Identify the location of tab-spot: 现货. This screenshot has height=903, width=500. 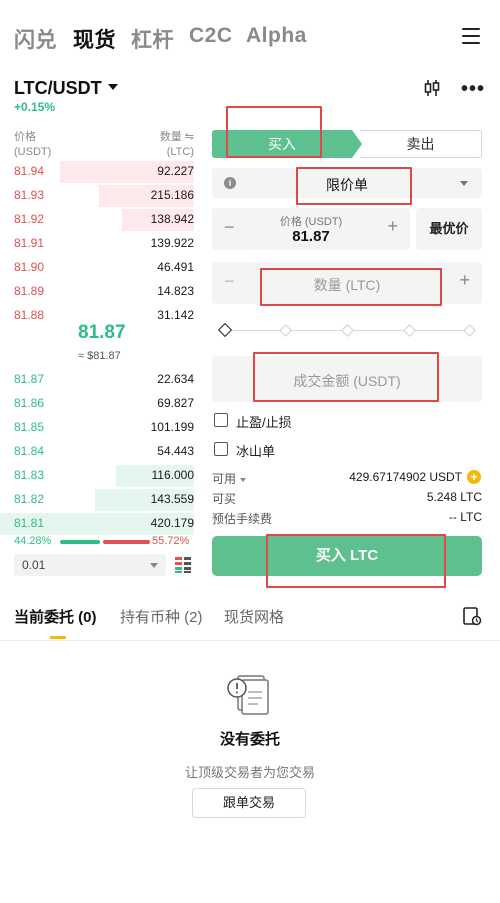
(94, 39).